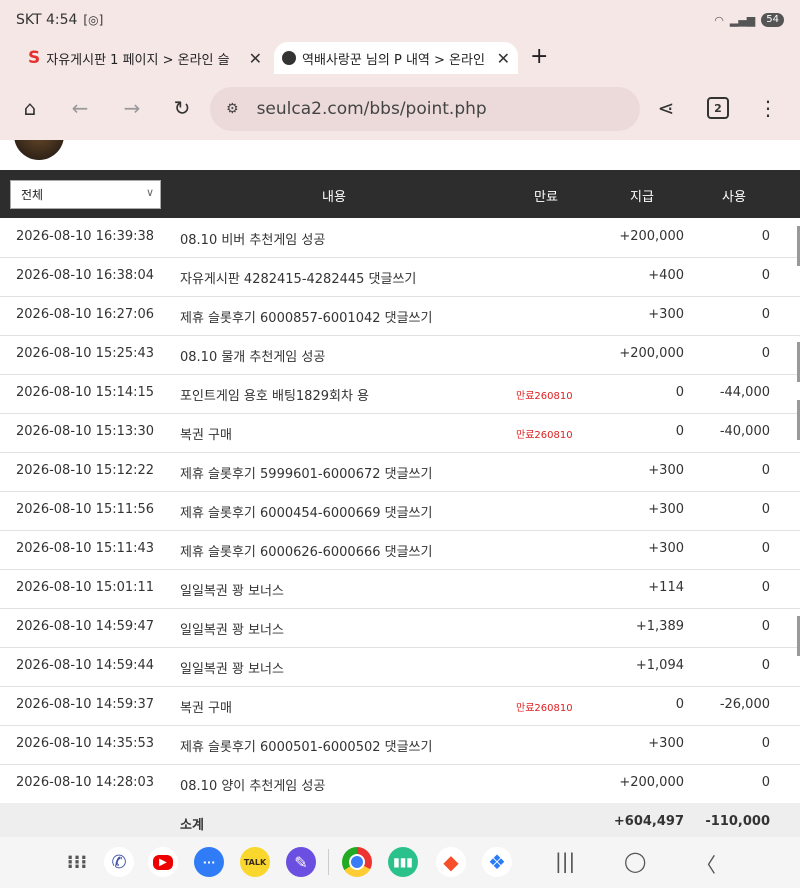 The width and height of the screenshot is (800, 888). What do you see at coordinates (400, 589) in the screenshot?
I see `table-row: 2026-08-10 15:01:11 일일복권 꽝 보너스 +114 0` at bounding box center [400, 589].